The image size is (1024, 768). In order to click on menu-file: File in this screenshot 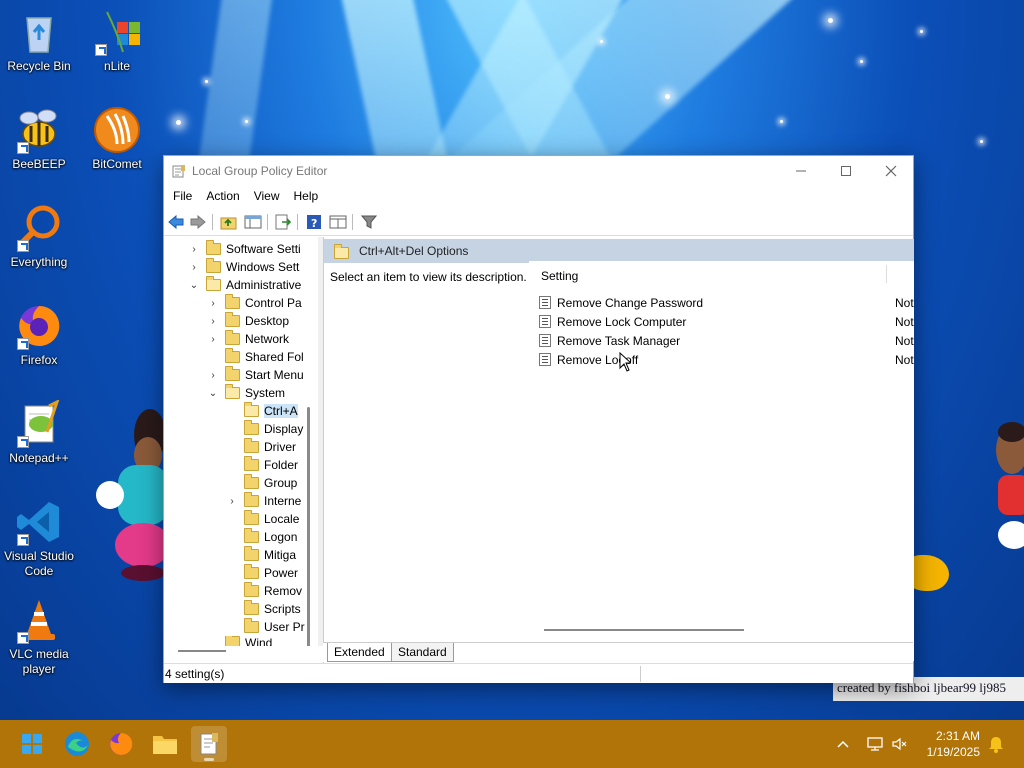, I will do `click(182, 197)`.